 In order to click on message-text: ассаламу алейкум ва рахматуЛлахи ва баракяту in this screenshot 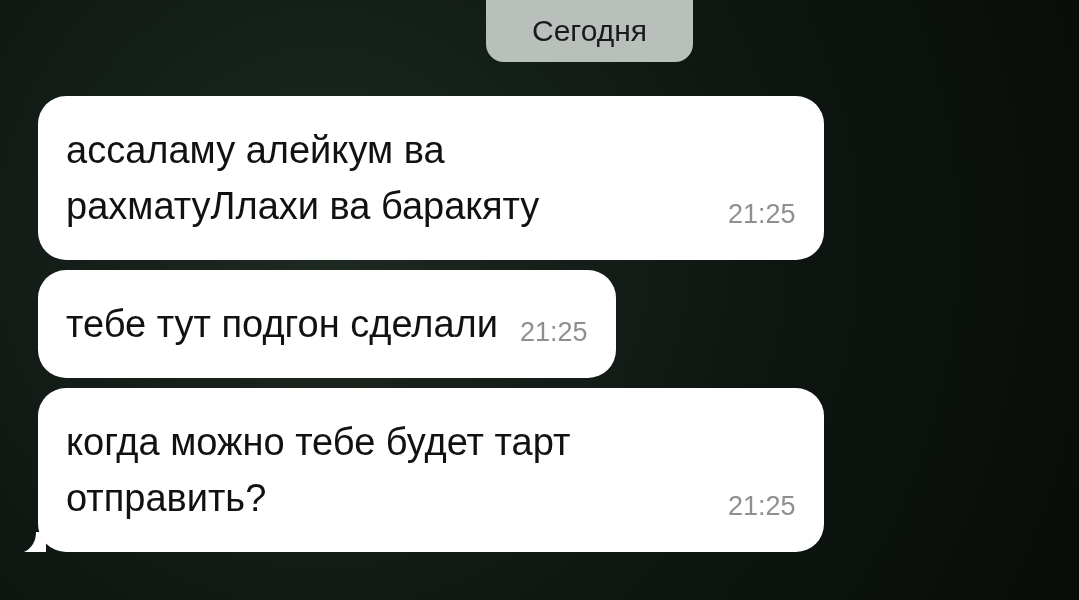, I will do `click(303, 178)`.